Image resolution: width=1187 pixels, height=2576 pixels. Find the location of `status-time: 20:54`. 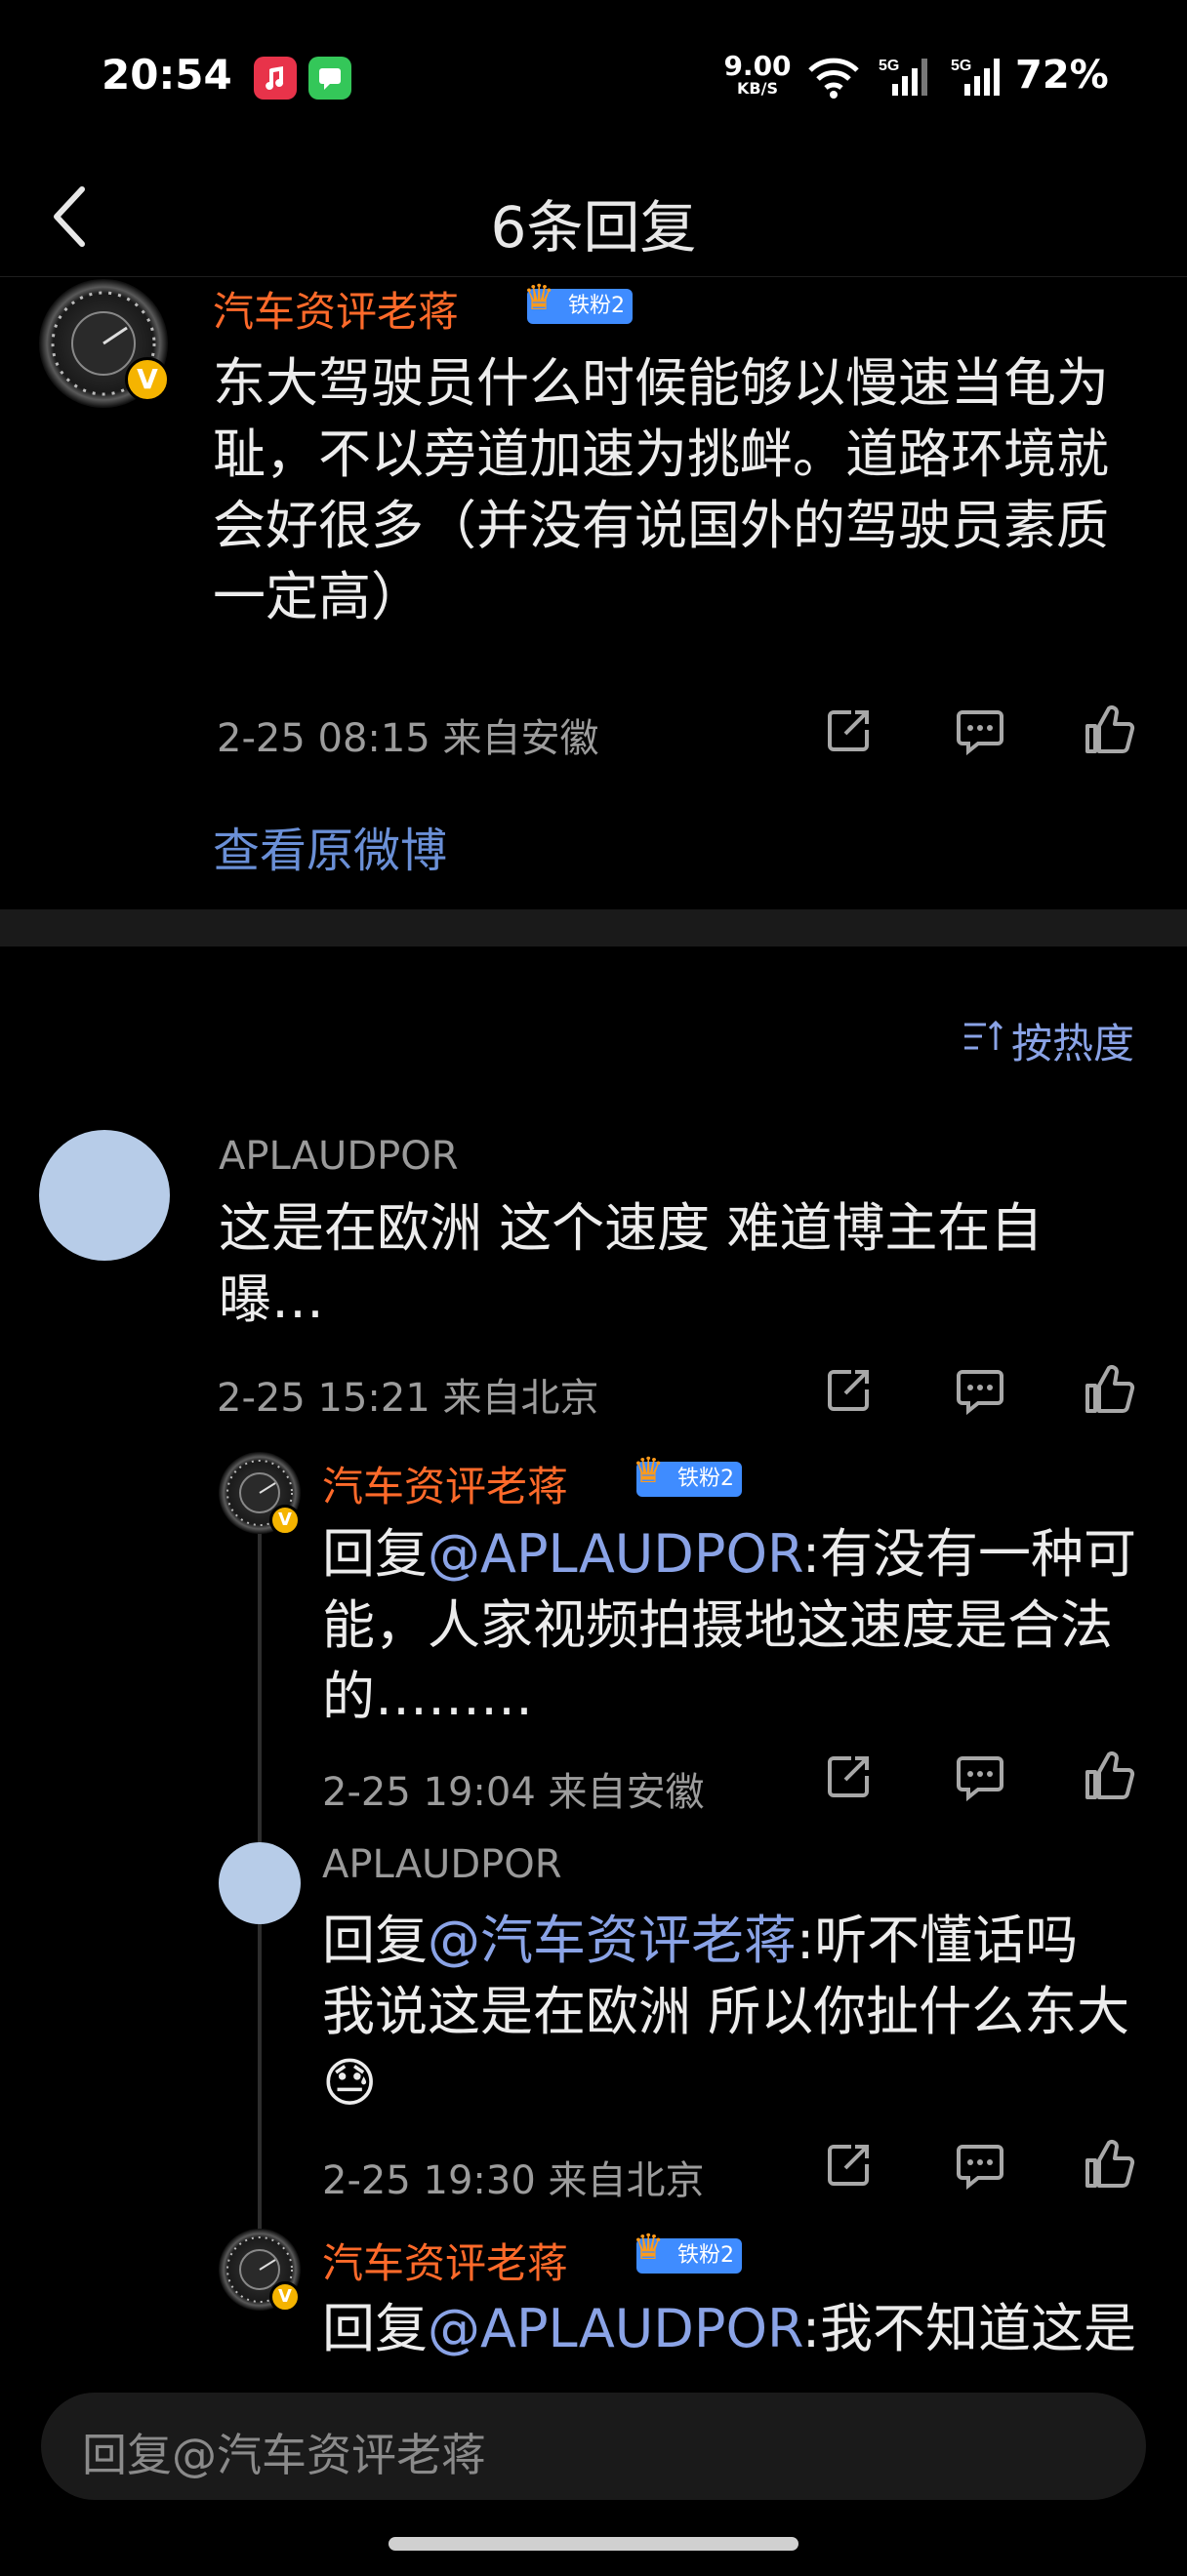

status-time: 20:54 is located at coordinates (167, 75).